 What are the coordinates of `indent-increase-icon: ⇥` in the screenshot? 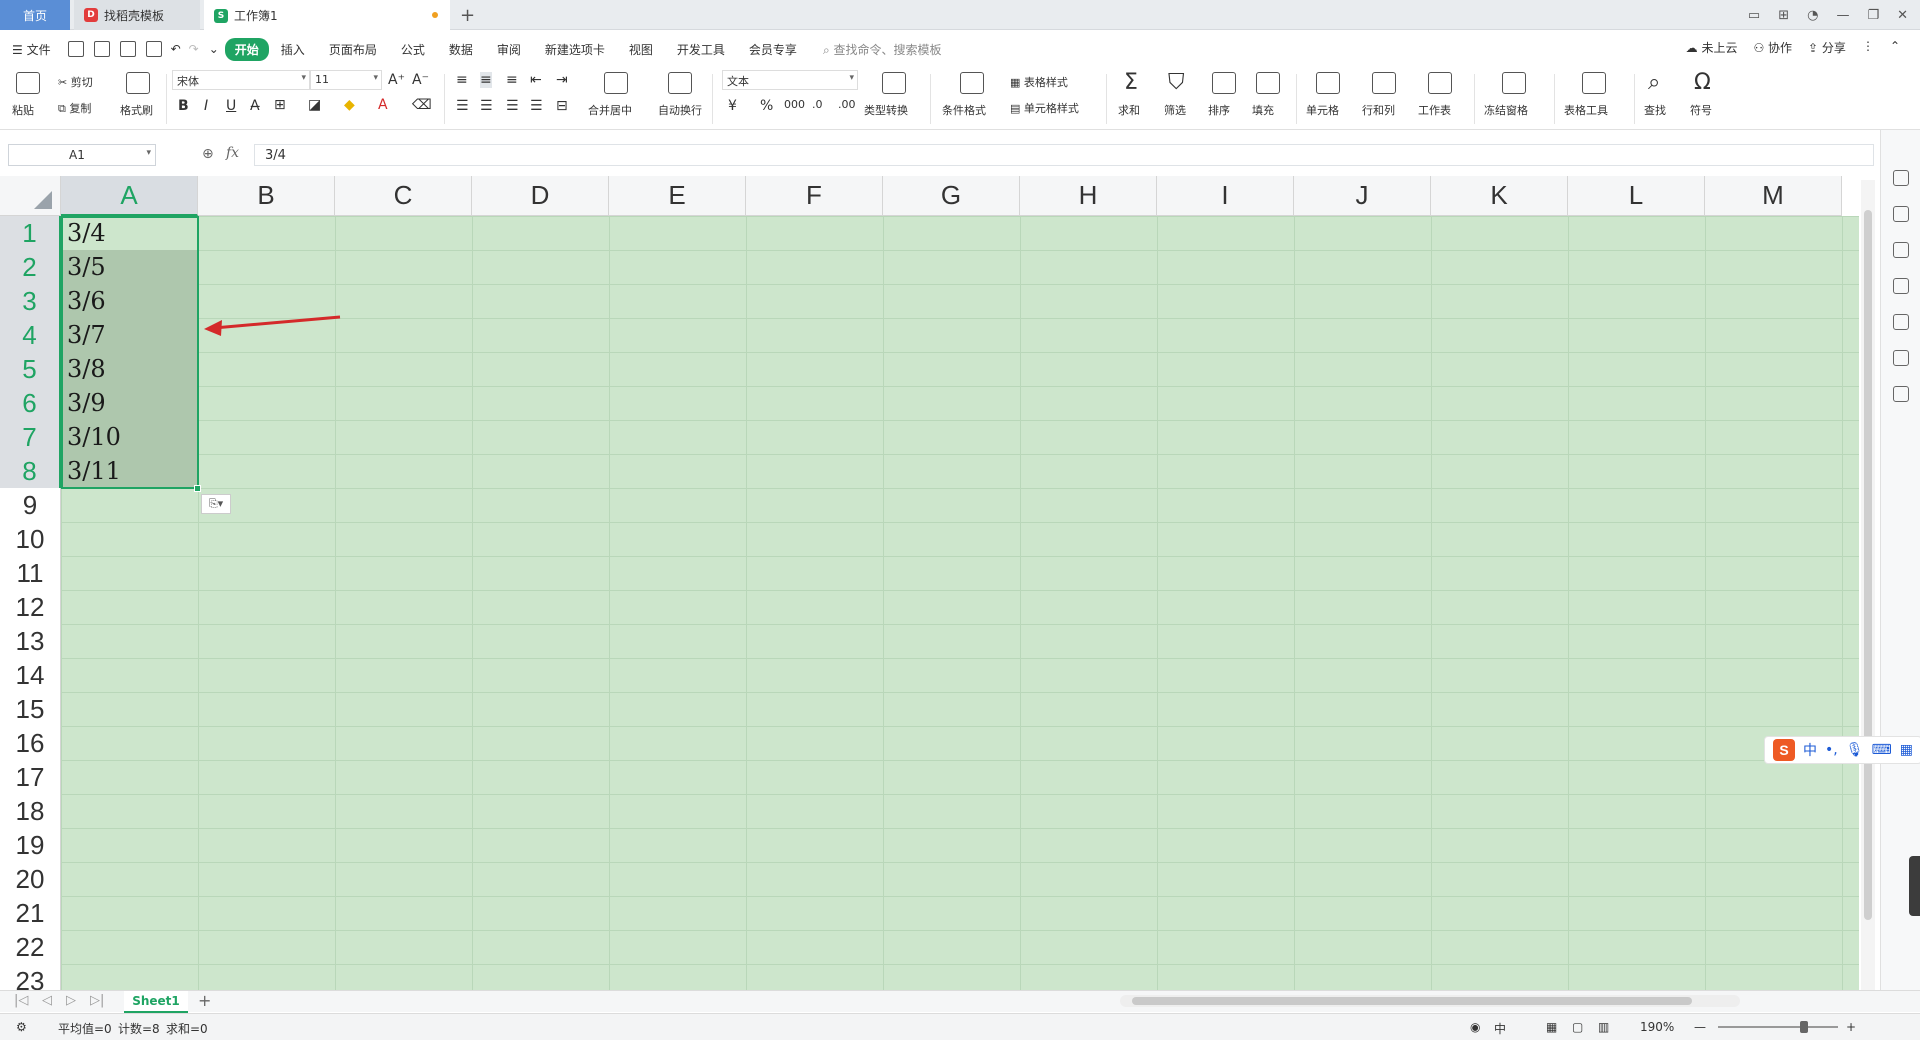 It's located at (562, 80).